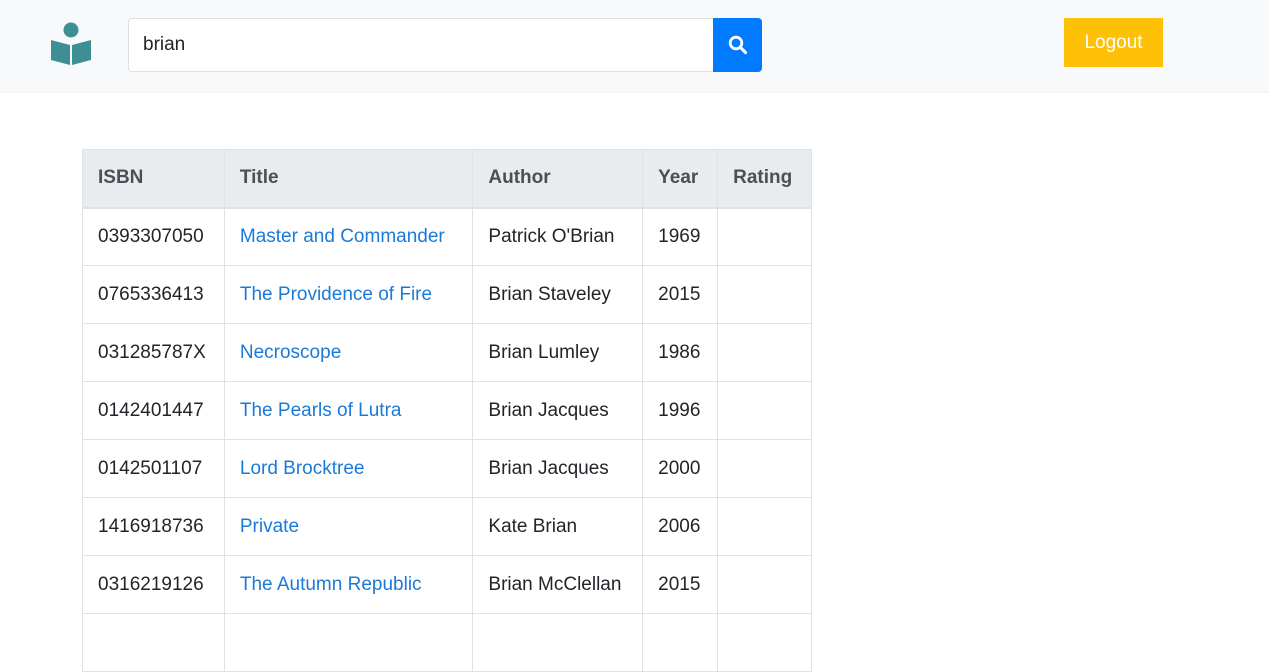 This screenshot has width=1269, height=672. Describe the element at coordinates (558, 236) in the screenshot. I see `author-cell: Patrick O'Brian` at that location.